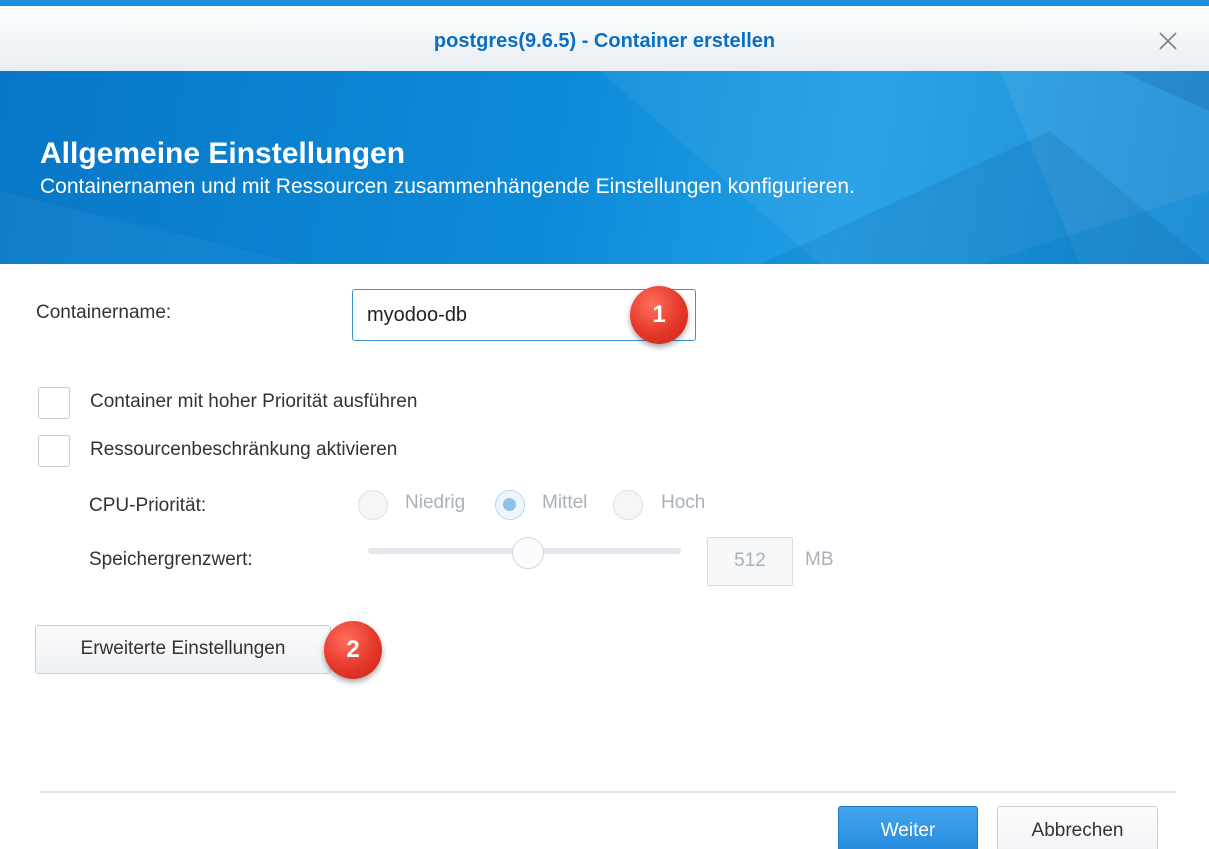 This screenshot has height=849, width=1209. I want to click on memory-limit-label: Speichergrenzwert:, so click(171, 559).